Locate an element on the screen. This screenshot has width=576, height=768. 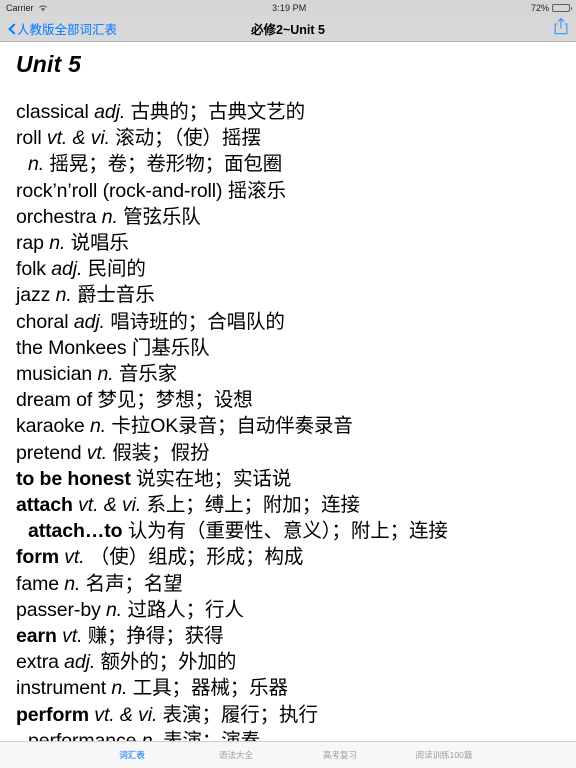
word-headword: dream of 梦见；梦想；设想 is located at coordinates (134, 400).